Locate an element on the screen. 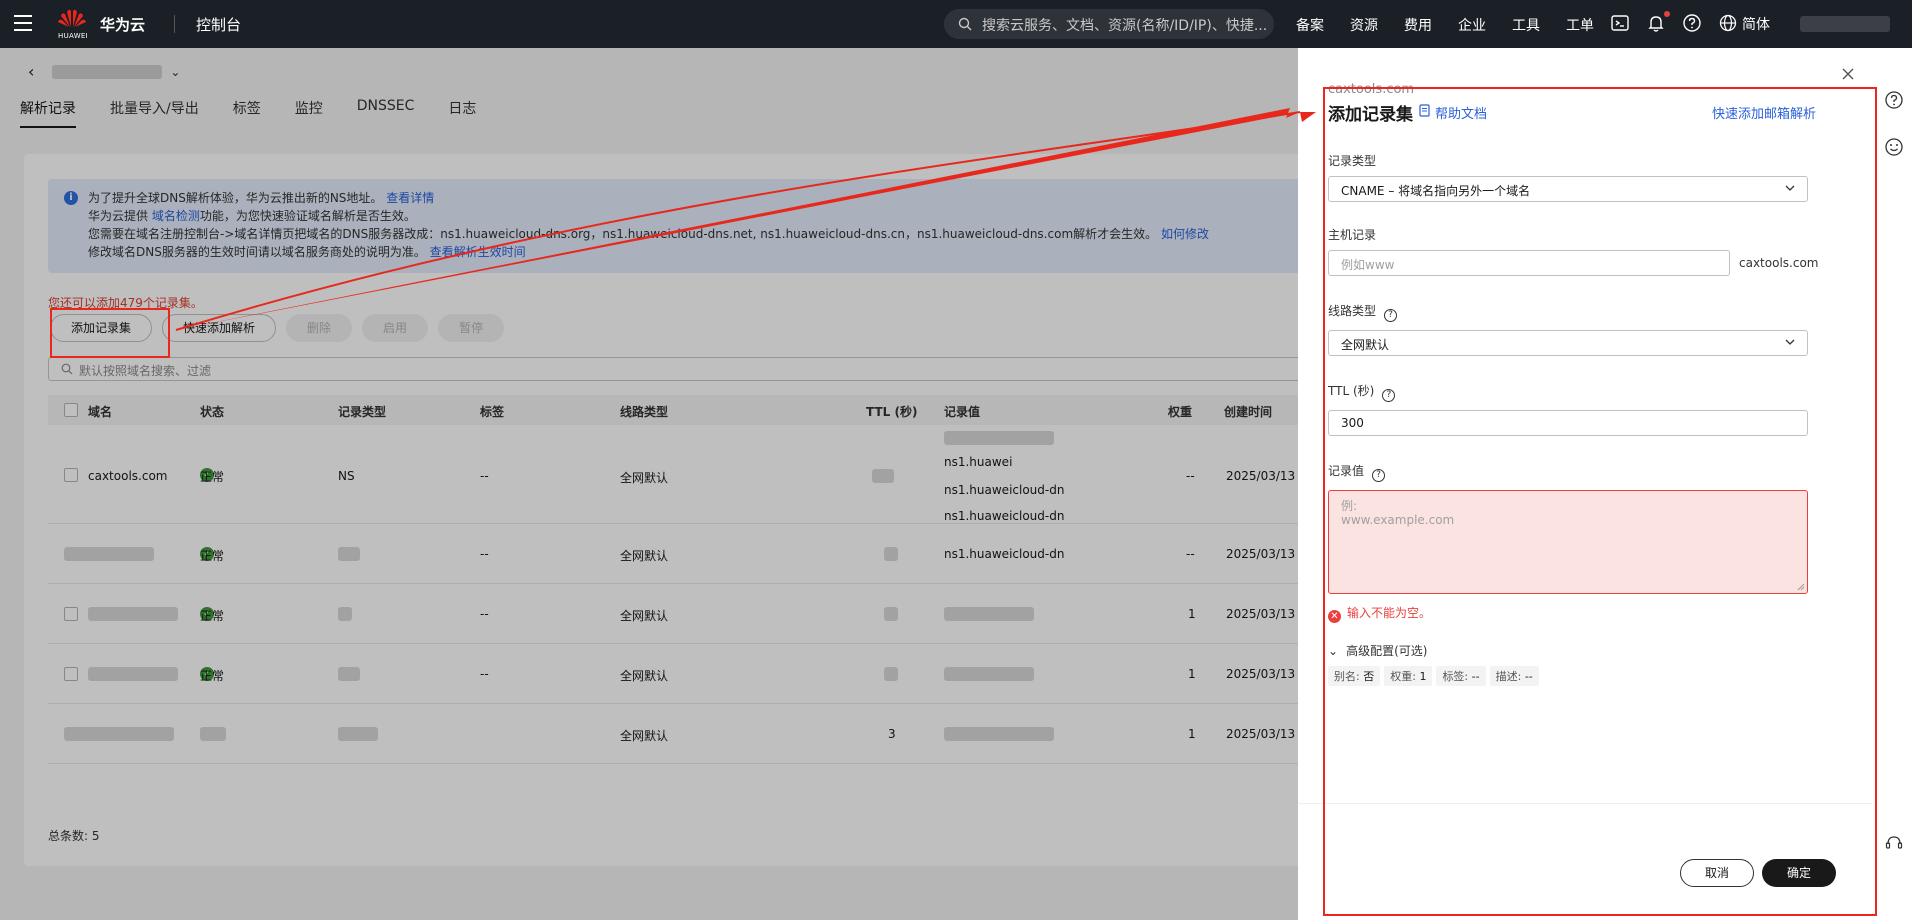 The image size is (1912, 920). right-floating-rail is located at coordinates (1900, 484).